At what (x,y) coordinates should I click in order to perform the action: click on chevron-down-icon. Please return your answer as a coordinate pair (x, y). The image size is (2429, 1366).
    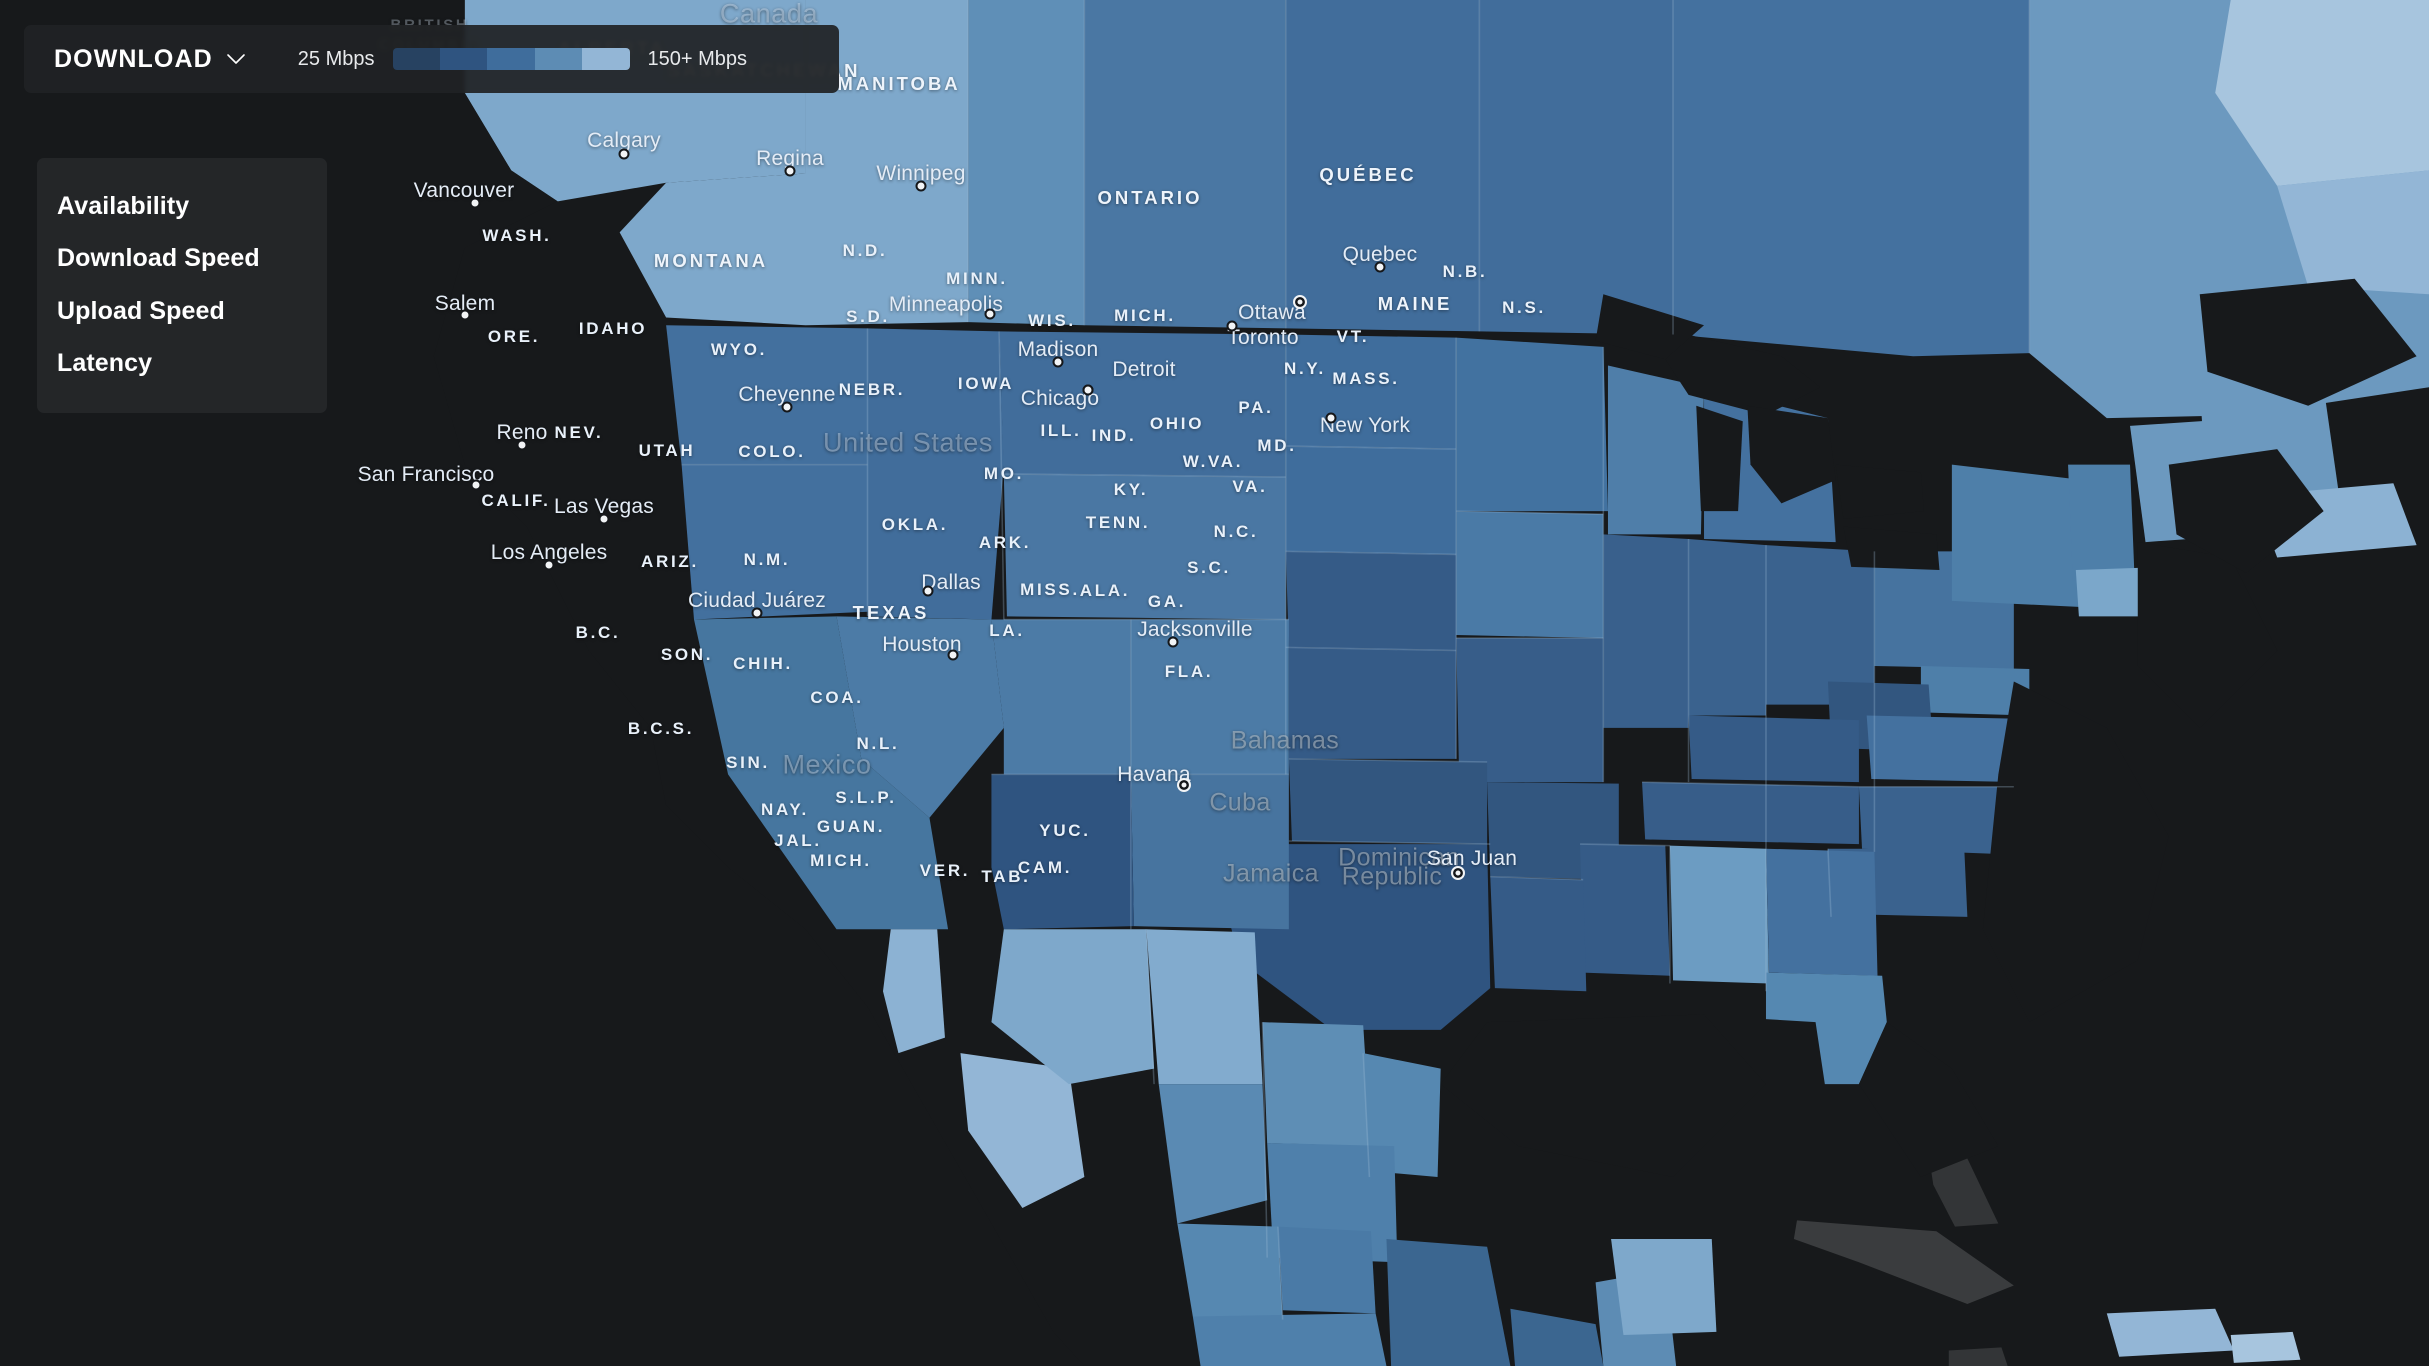
    Looking at the image, I should click on (236, 59).